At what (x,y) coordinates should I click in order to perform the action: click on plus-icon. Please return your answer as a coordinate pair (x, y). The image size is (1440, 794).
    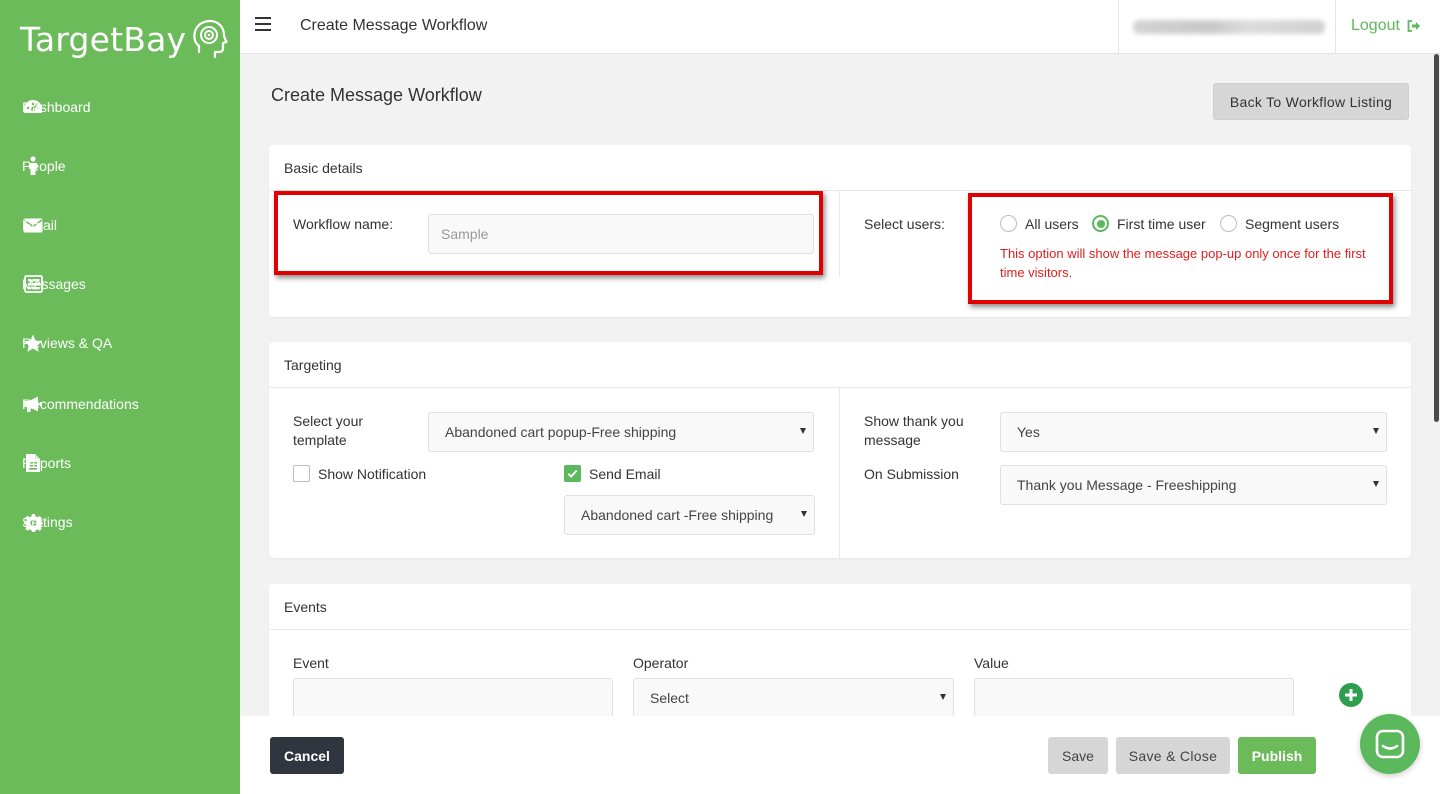
    Looking at the image, I should click on (1351, 695).